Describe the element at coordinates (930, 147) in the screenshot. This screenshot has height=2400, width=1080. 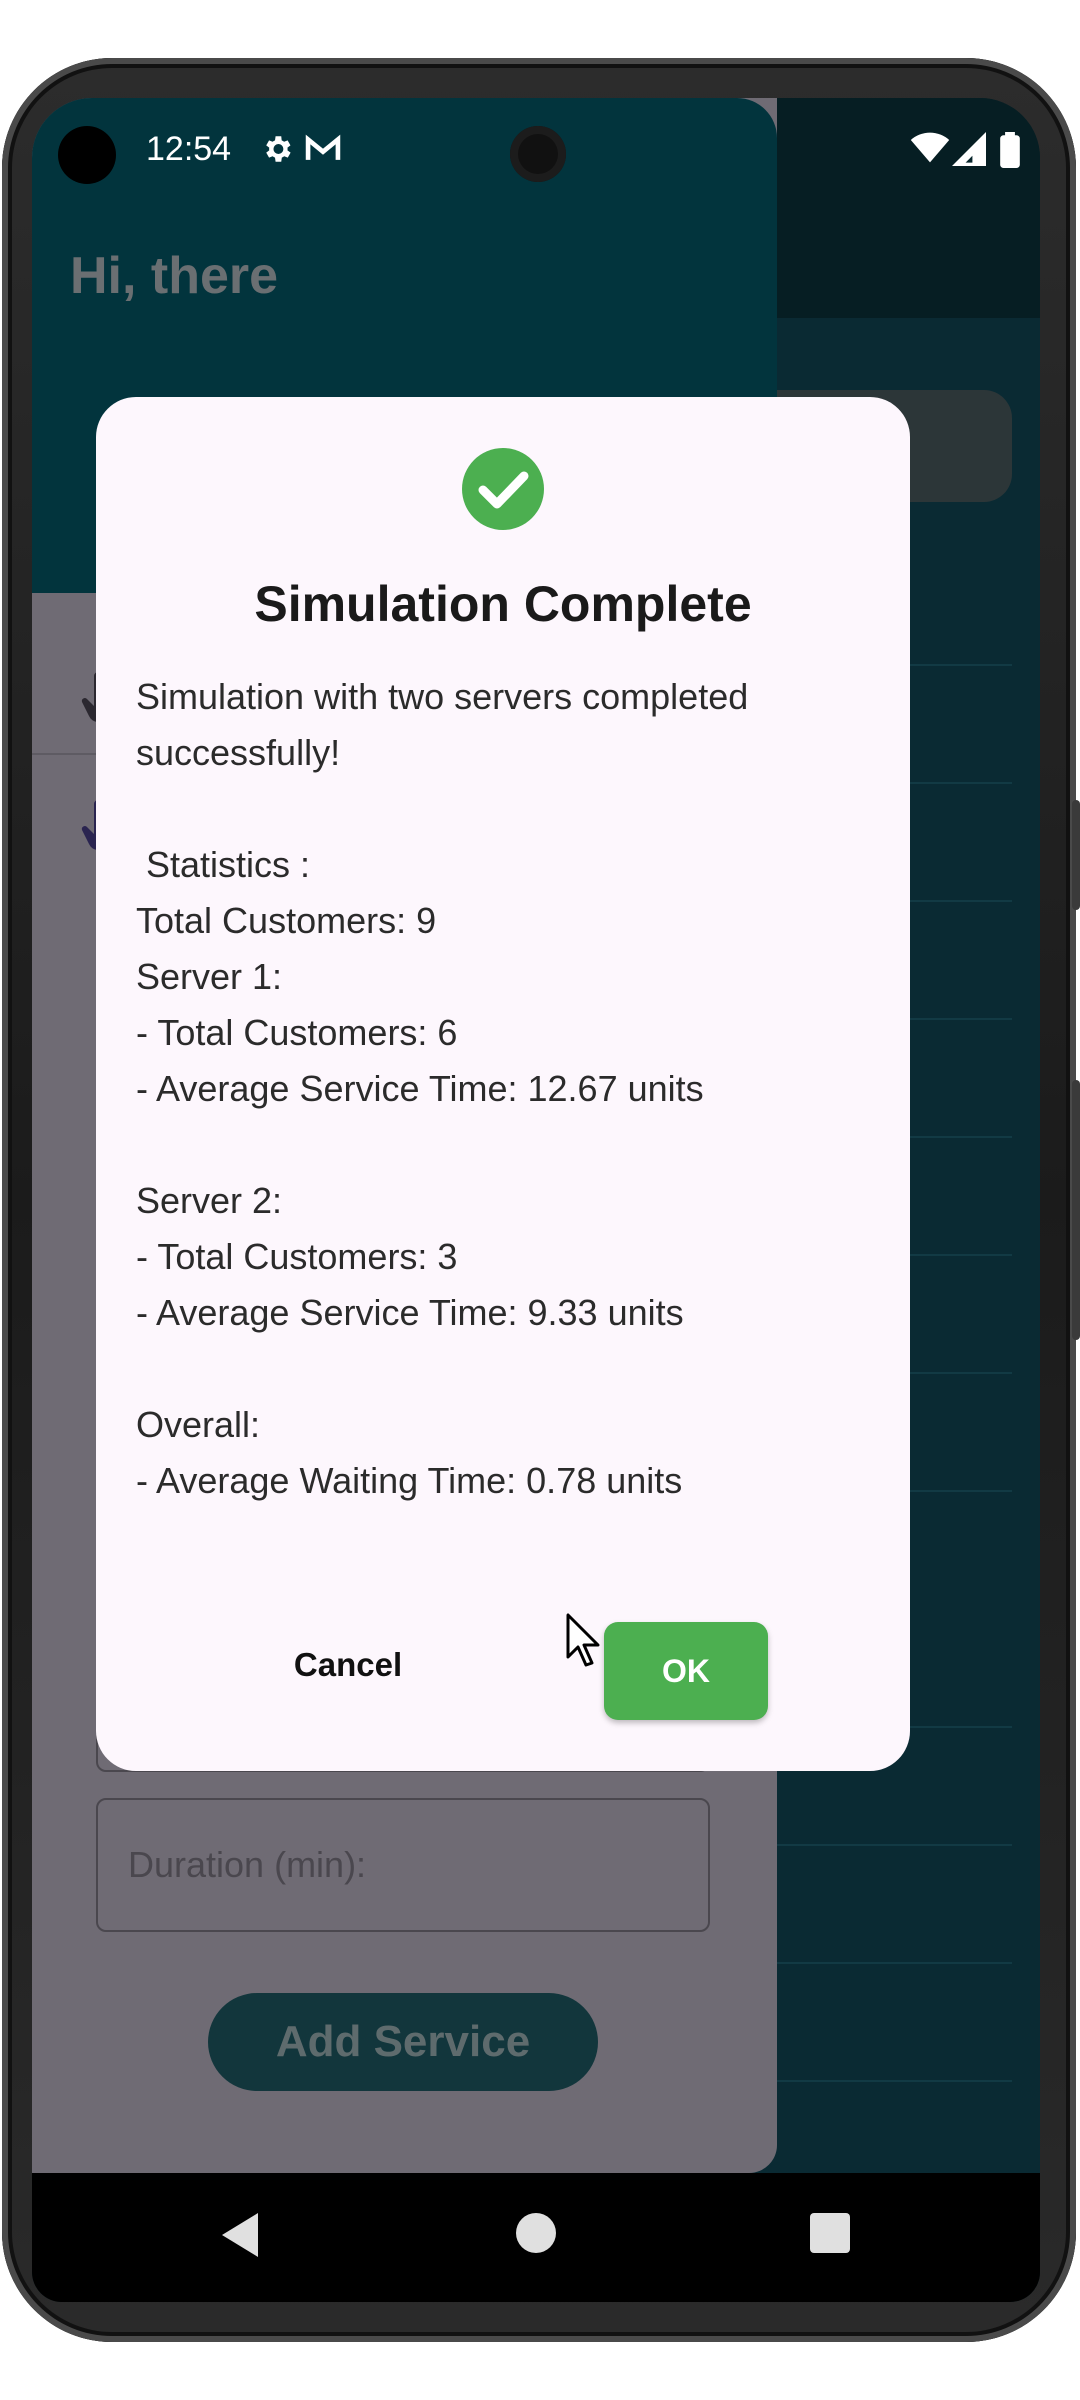
I see `wifi-icon` at that location.